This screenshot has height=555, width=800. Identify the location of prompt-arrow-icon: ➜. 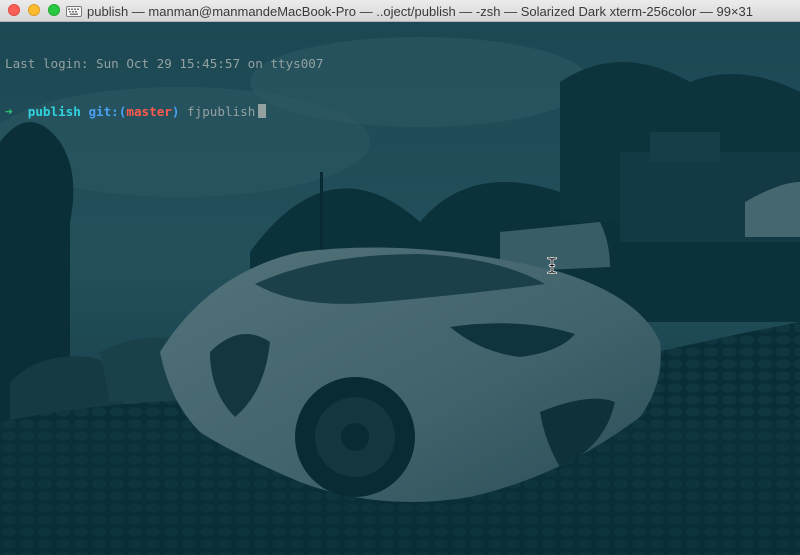
(9, 111).